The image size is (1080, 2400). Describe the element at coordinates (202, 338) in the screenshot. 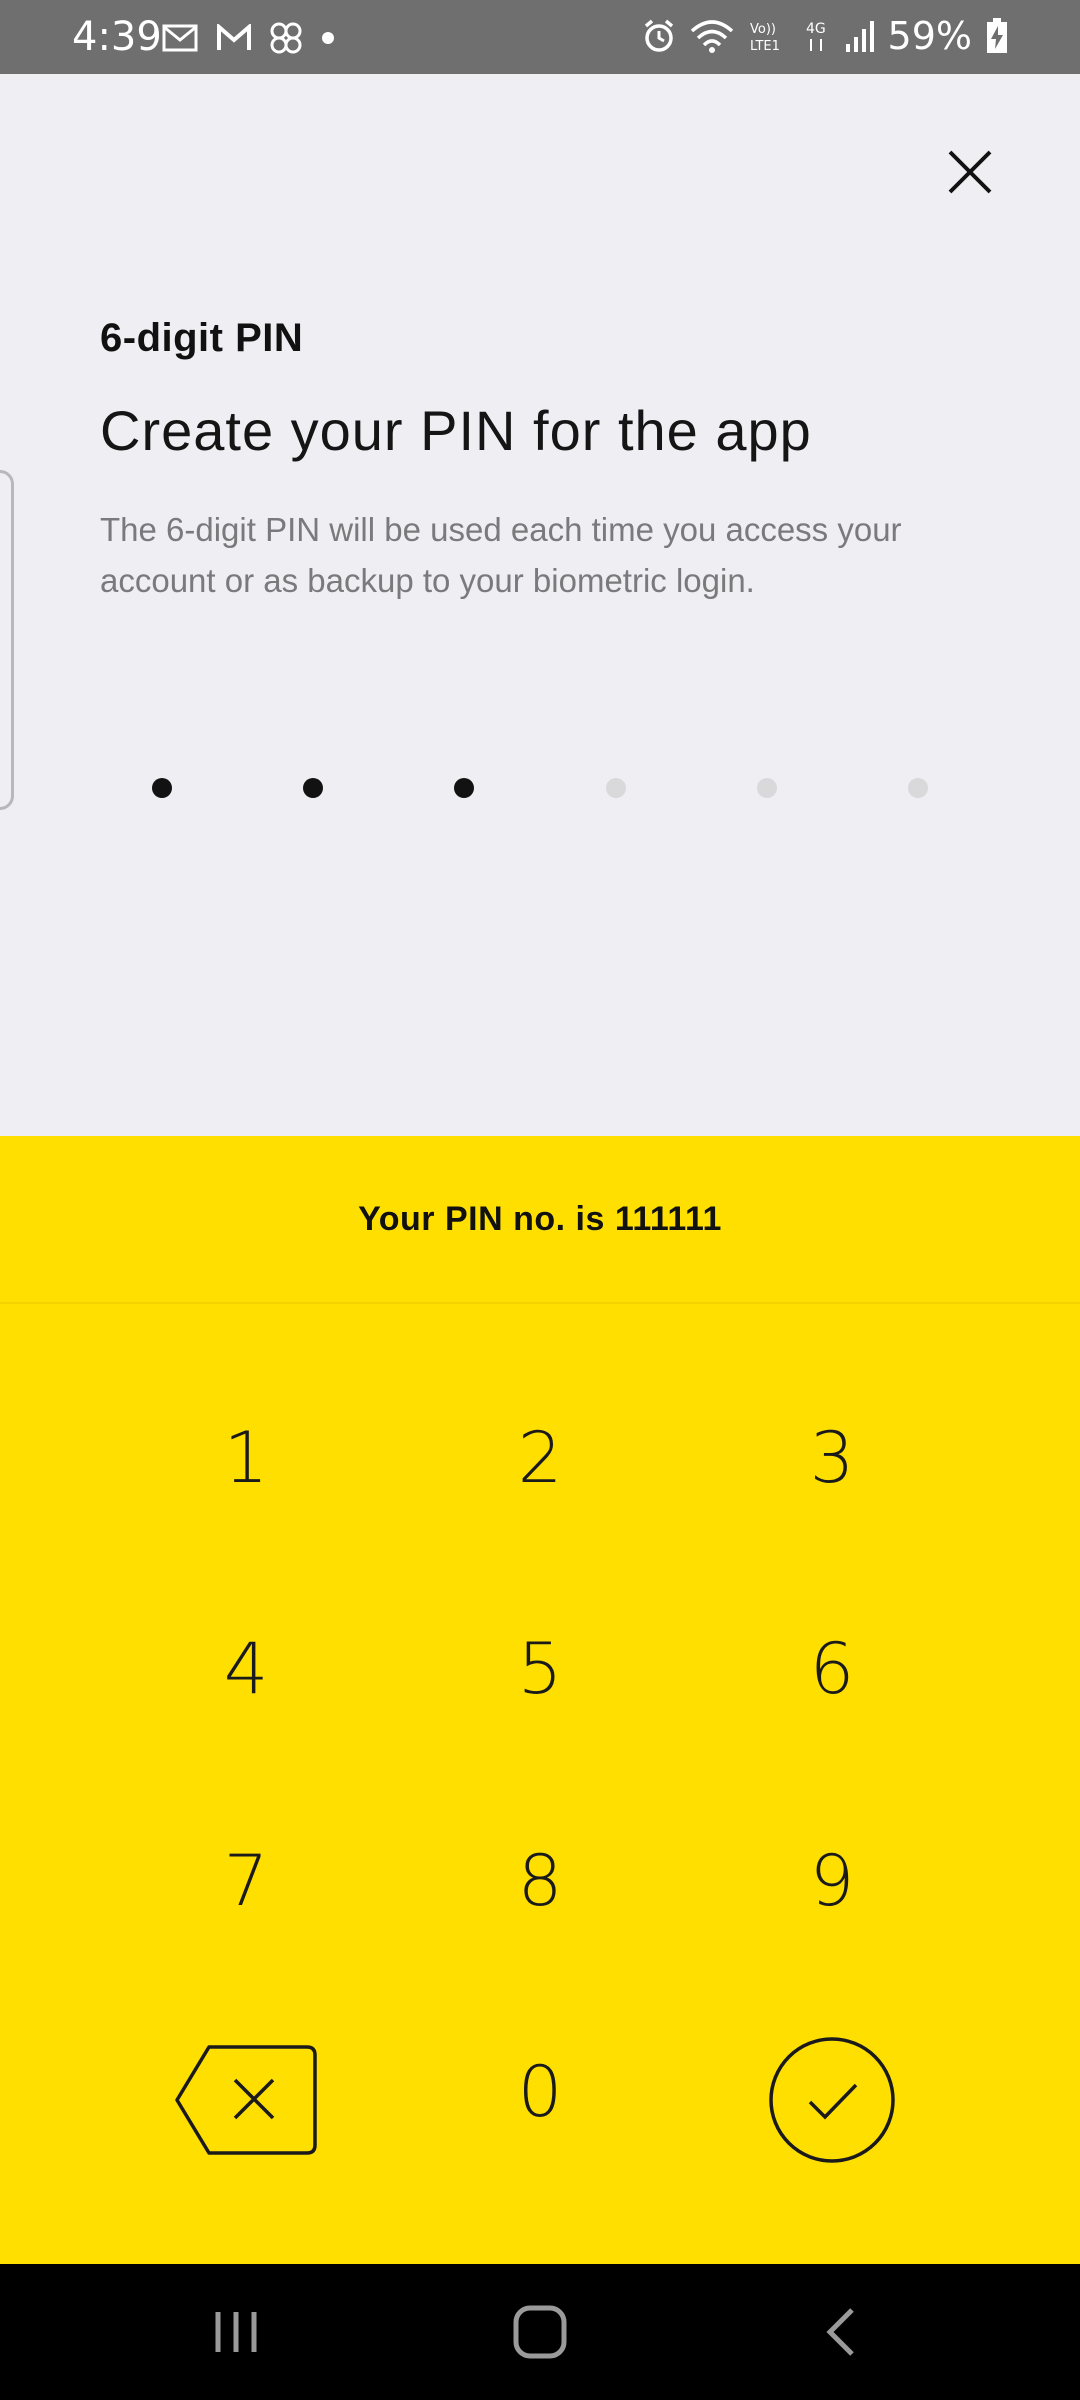

I see `pin-label: 6-digit PIN` at that location.